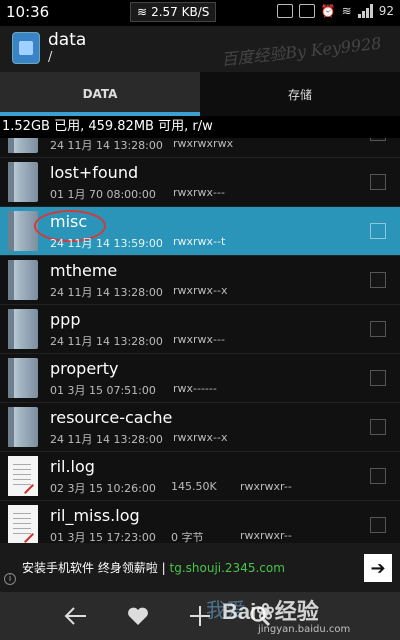 The image size is (400, 640). What do you see at coordinates (65, 319) in the screenshot?
I see `item-name: ppp` at bounding box center [65, 319].